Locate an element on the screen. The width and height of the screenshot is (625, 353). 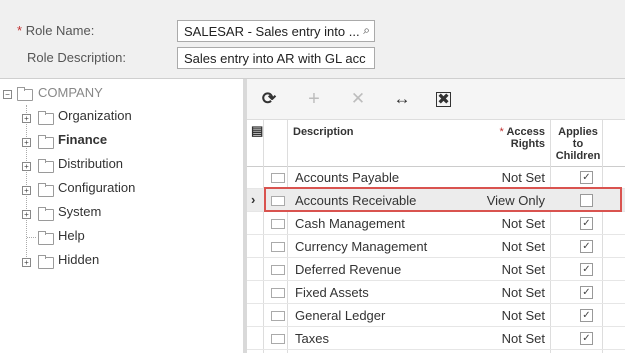
role-name-label: * Role Name: is located at coordinates (55, 30).